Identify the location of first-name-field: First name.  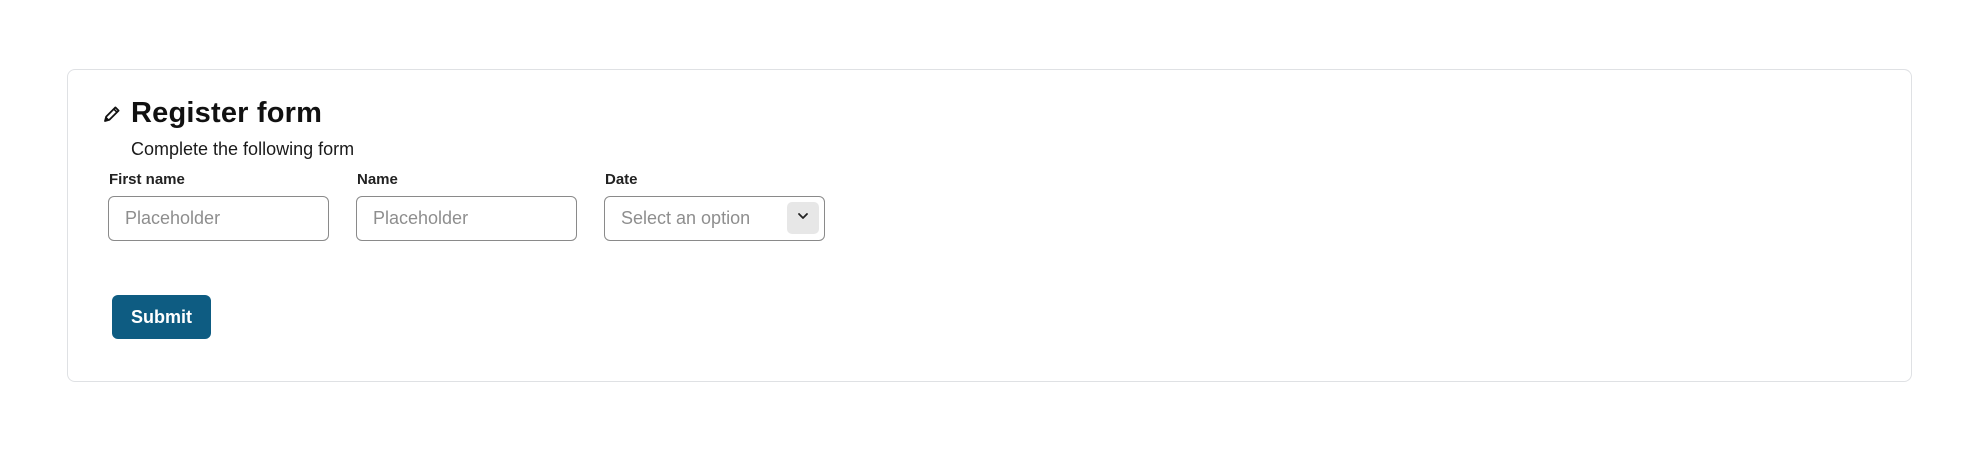
(218, 206).